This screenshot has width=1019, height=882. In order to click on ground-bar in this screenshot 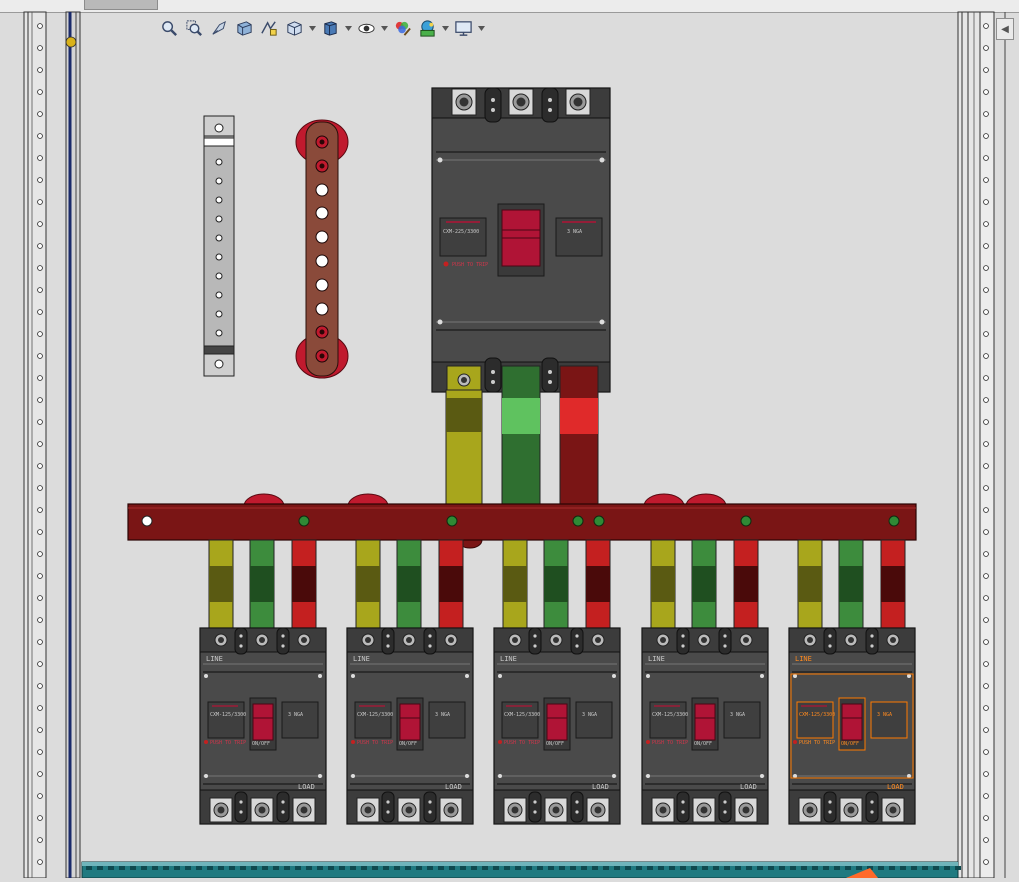, I will do `click(219, 246)`.